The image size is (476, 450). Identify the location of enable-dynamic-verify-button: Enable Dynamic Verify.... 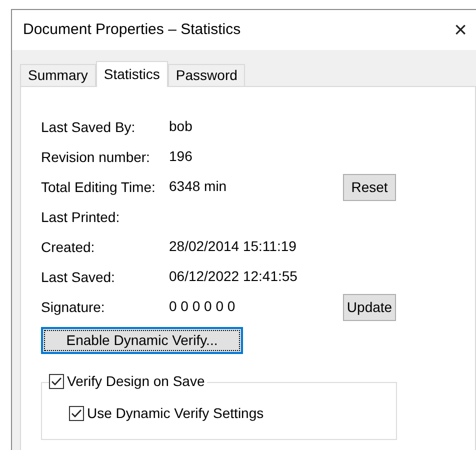
(142, 340).